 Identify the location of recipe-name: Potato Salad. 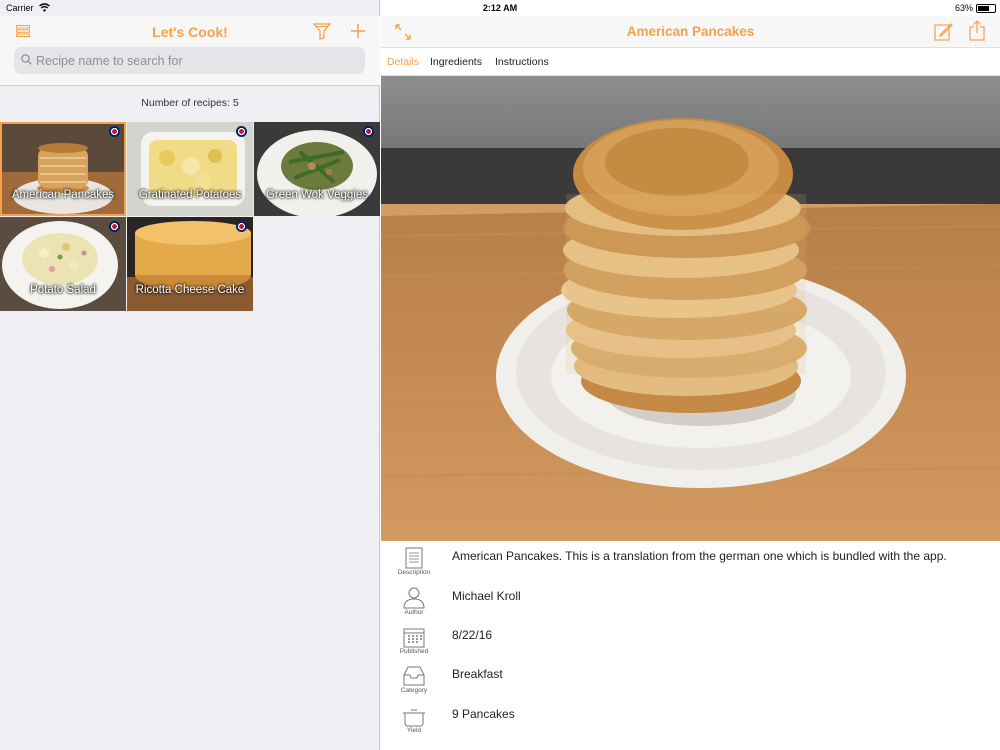
(63, 290).